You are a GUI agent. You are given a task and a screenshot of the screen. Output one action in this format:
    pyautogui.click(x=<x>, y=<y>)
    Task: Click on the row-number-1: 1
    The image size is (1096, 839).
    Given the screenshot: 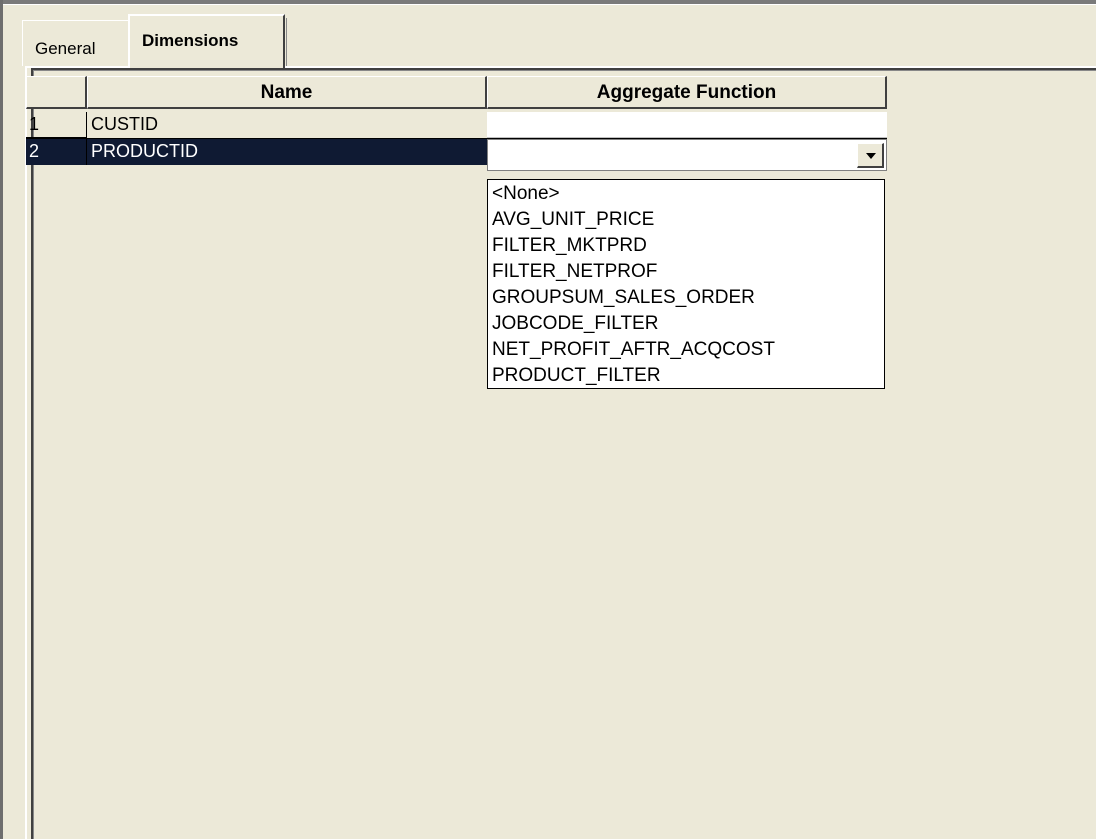 What is the action you would take?
    pyautogui.click(x=56, y=125)
    